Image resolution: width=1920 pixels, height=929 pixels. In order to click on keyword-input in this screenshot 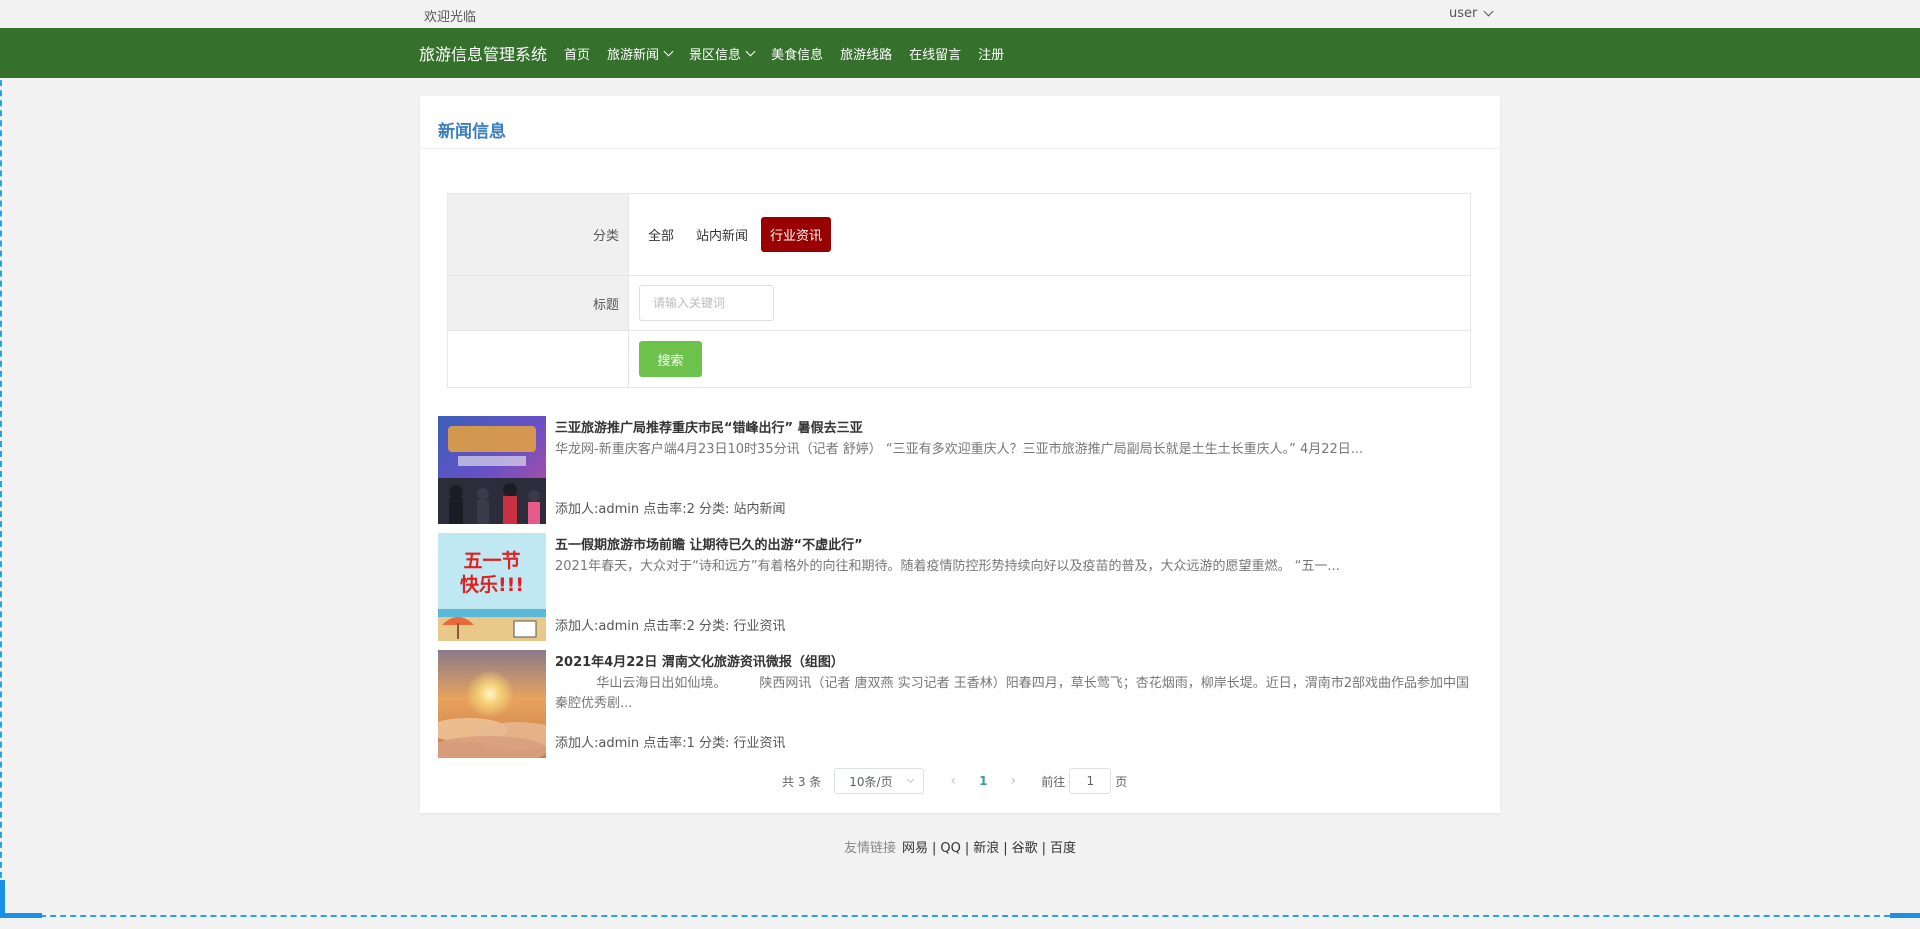, I will do `click(706, 303)`.